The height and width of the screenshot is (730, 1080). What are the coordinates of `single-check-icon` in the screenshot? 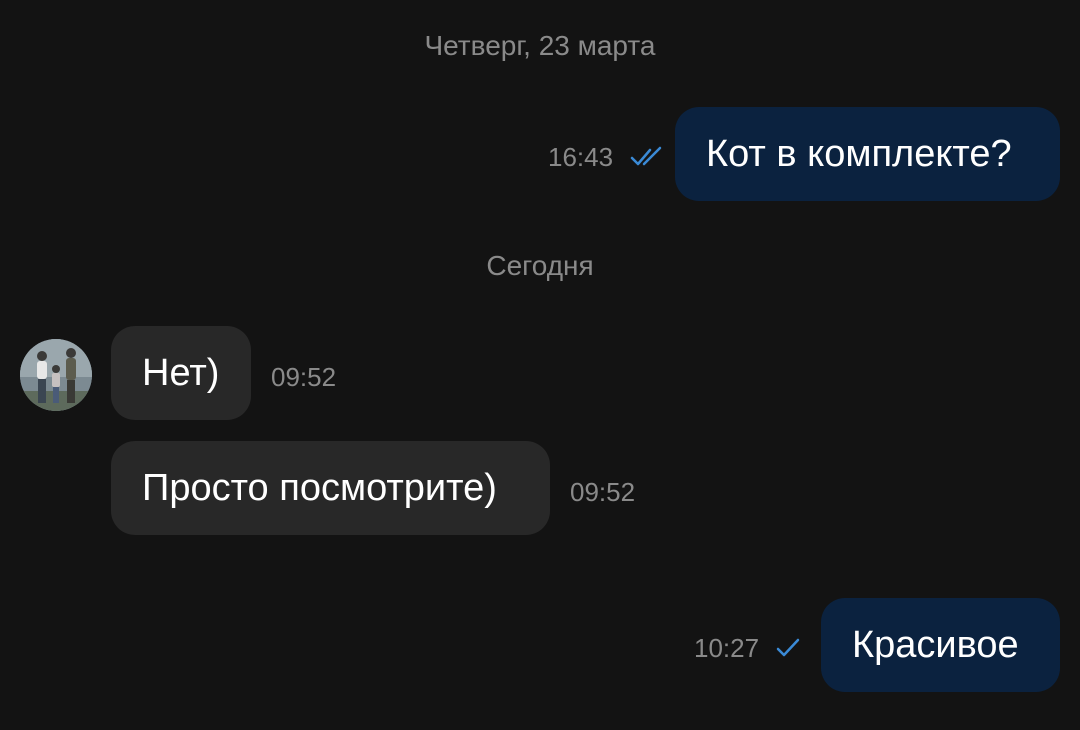 It's located at (788, 647).